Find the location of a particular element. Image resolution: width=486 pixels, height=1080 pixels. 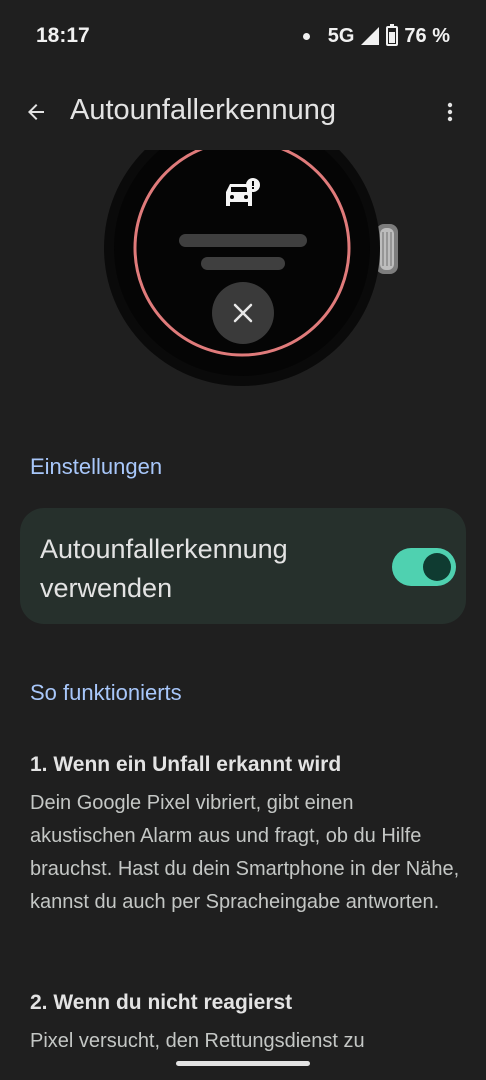

step-title: 2. Wenn du nicht reagierst is located at coordinates (161, 1002).